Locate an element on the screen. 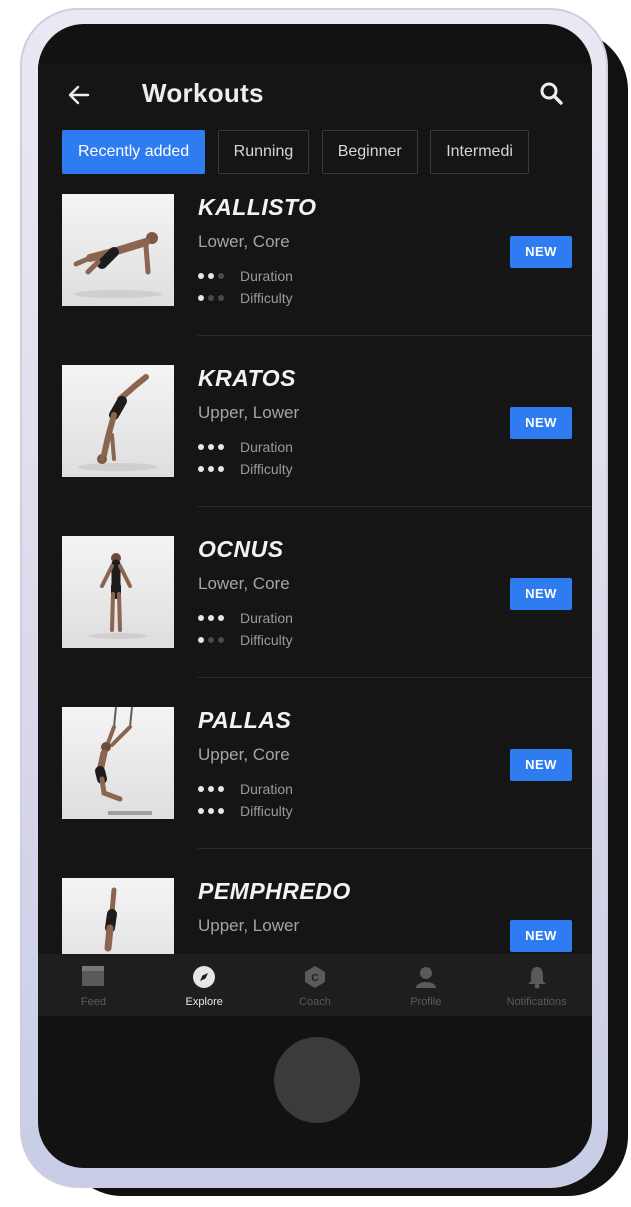 Image resolution: width=631 pixels, height=1207 pixels. workout-name: KALLISTO is located at coordinates (257, 207).